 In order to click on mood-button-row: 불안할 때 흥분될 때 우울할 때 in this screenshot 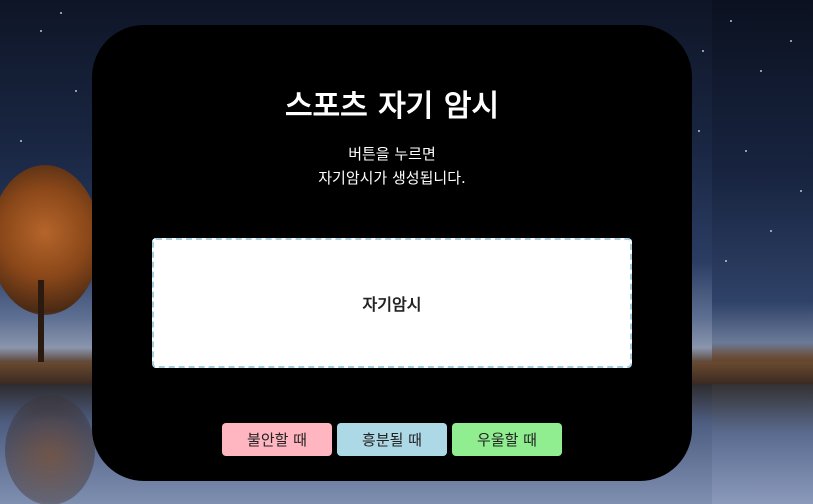, I will do `click(392, 439)`.